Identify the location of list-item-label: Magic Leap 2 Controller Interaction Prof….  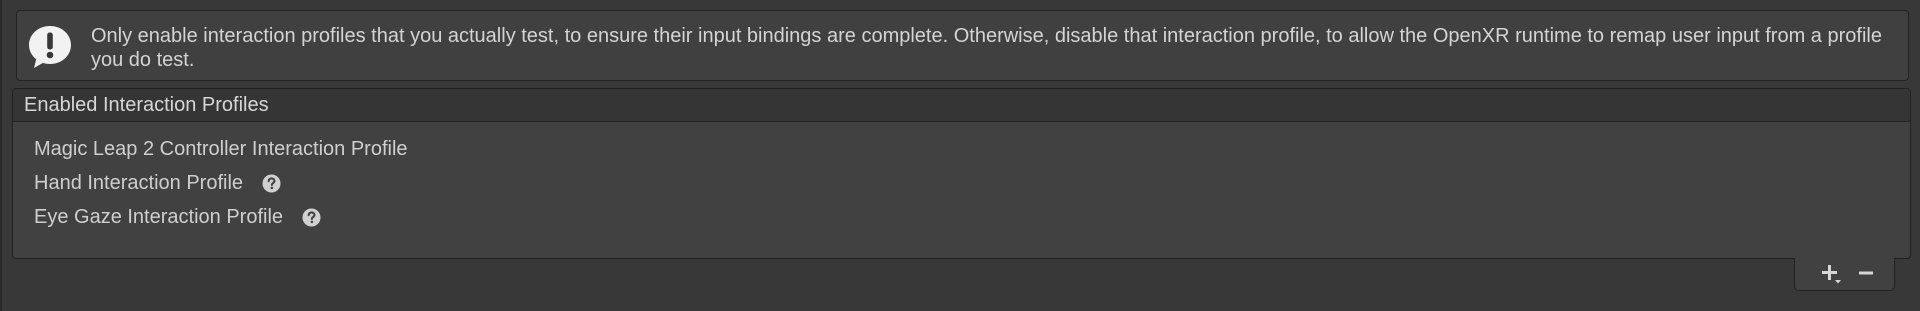
(221, 149).